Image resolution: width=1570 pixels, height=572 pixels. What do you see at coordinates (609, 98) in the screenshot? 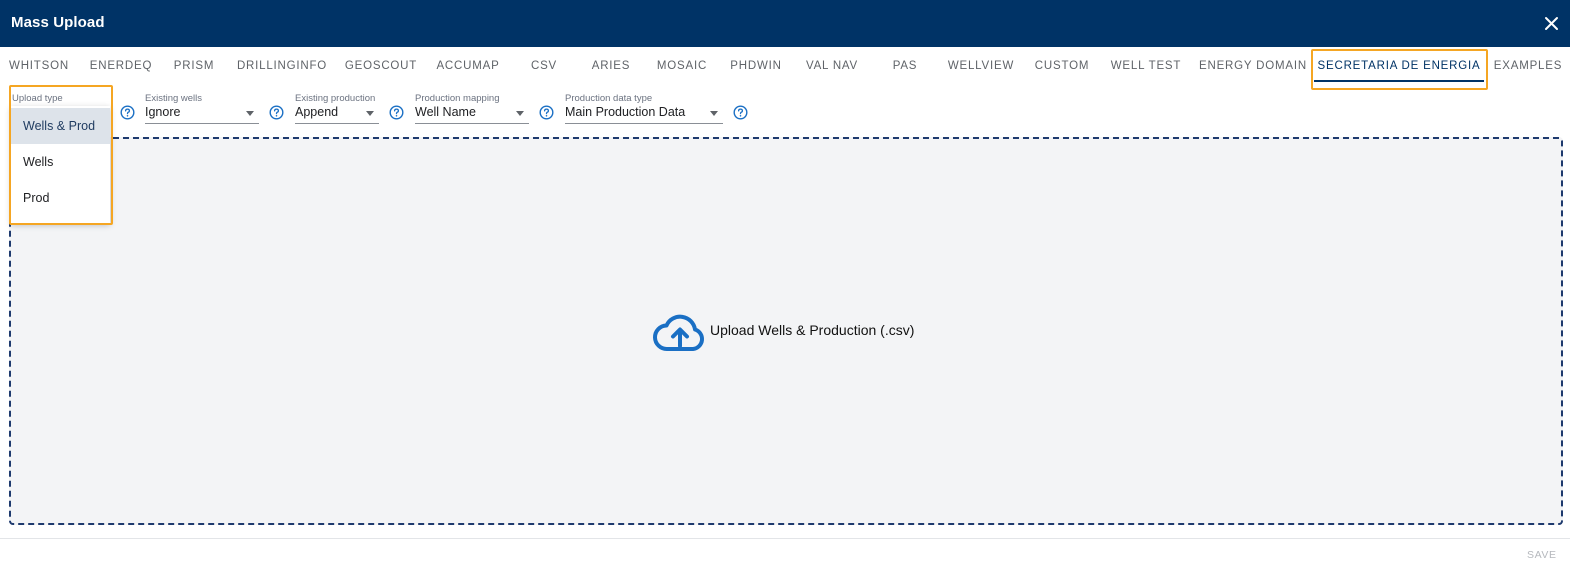
I see `production-data-type-label: Production data type` at bounding box center [609, 98].